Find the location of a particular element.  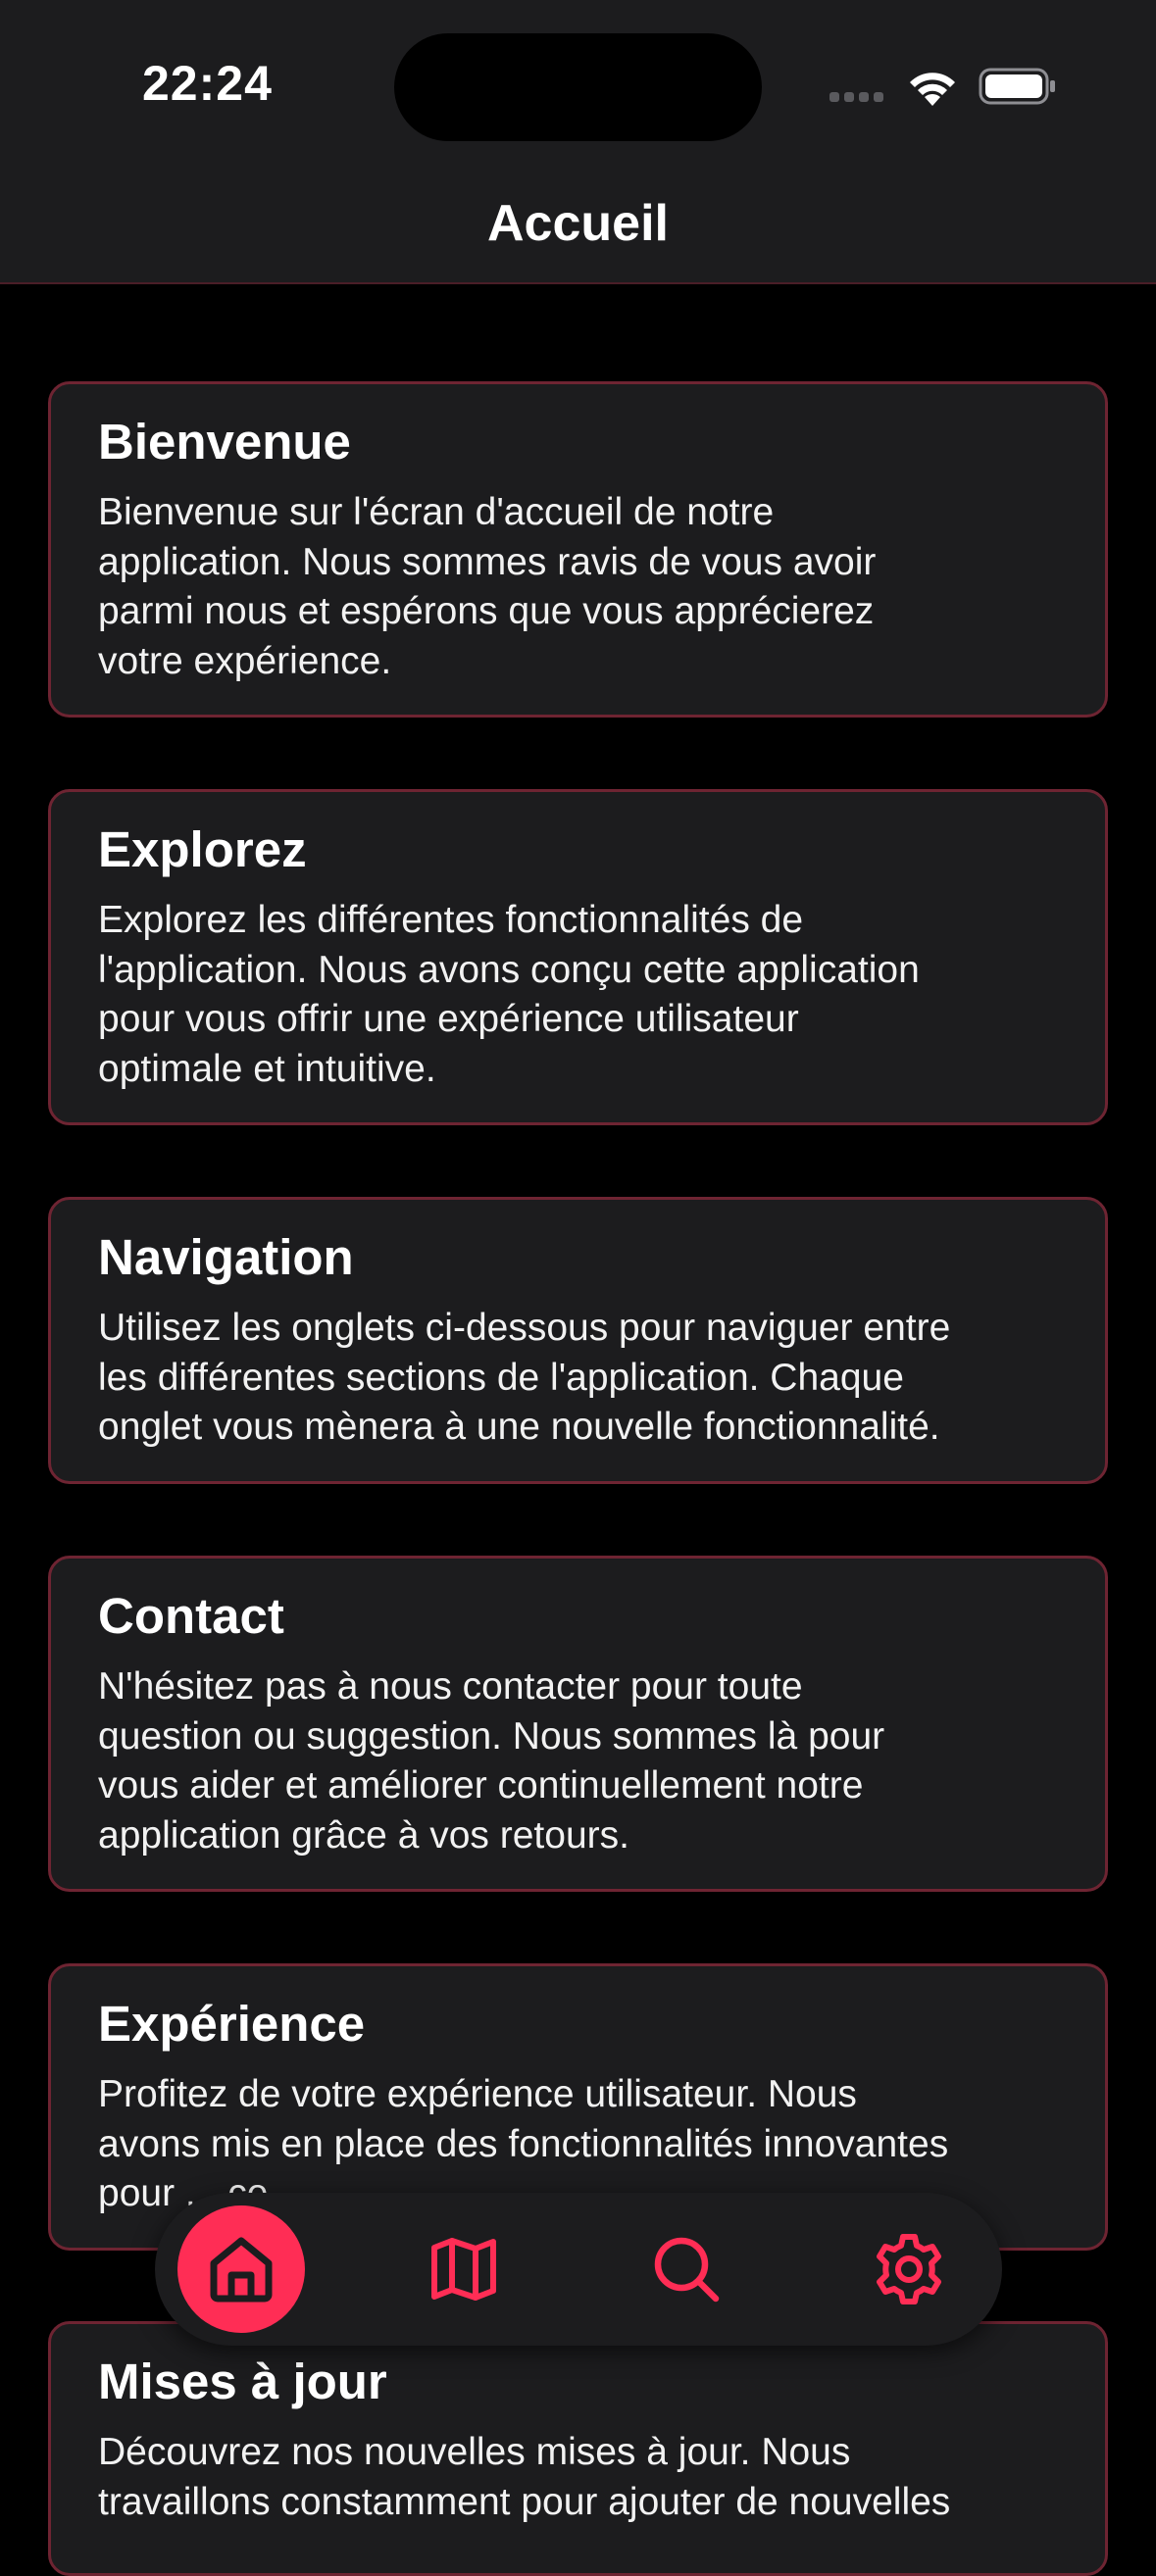

card-title: Navigation is located at coordinates (226, 1257).